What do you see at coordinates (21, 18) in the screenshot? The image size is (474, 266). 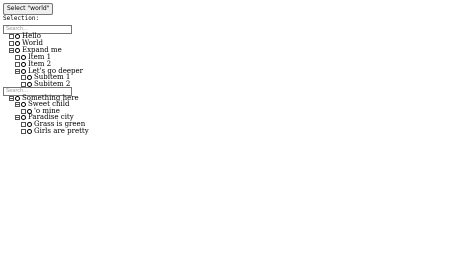 I see `selection-label: Selection:` at bounding box center [21, 18].